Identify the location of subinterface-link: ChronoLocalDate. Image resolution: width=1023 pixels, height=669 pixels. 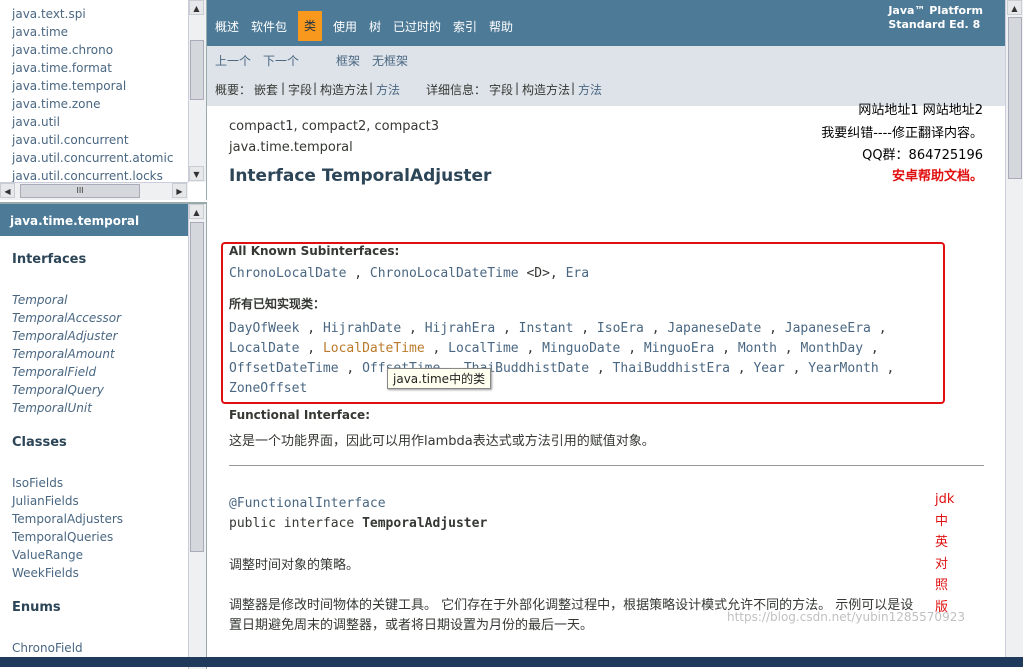
(287, 273).